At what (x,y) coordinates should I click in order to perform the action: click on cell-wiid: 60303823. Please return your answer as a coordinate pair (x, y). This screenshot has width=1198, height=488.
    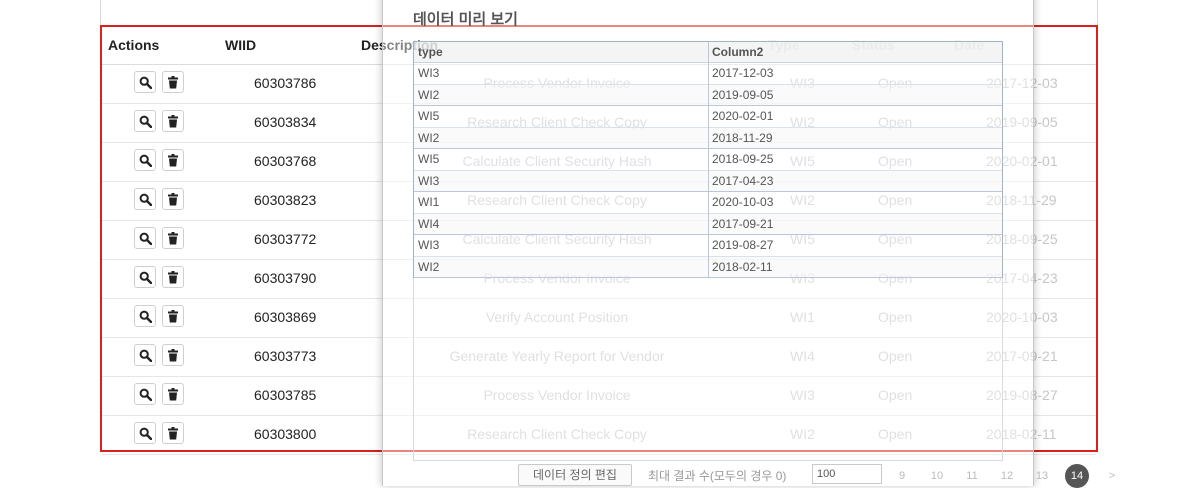
    Looking at the image, I should click on (285, 200).